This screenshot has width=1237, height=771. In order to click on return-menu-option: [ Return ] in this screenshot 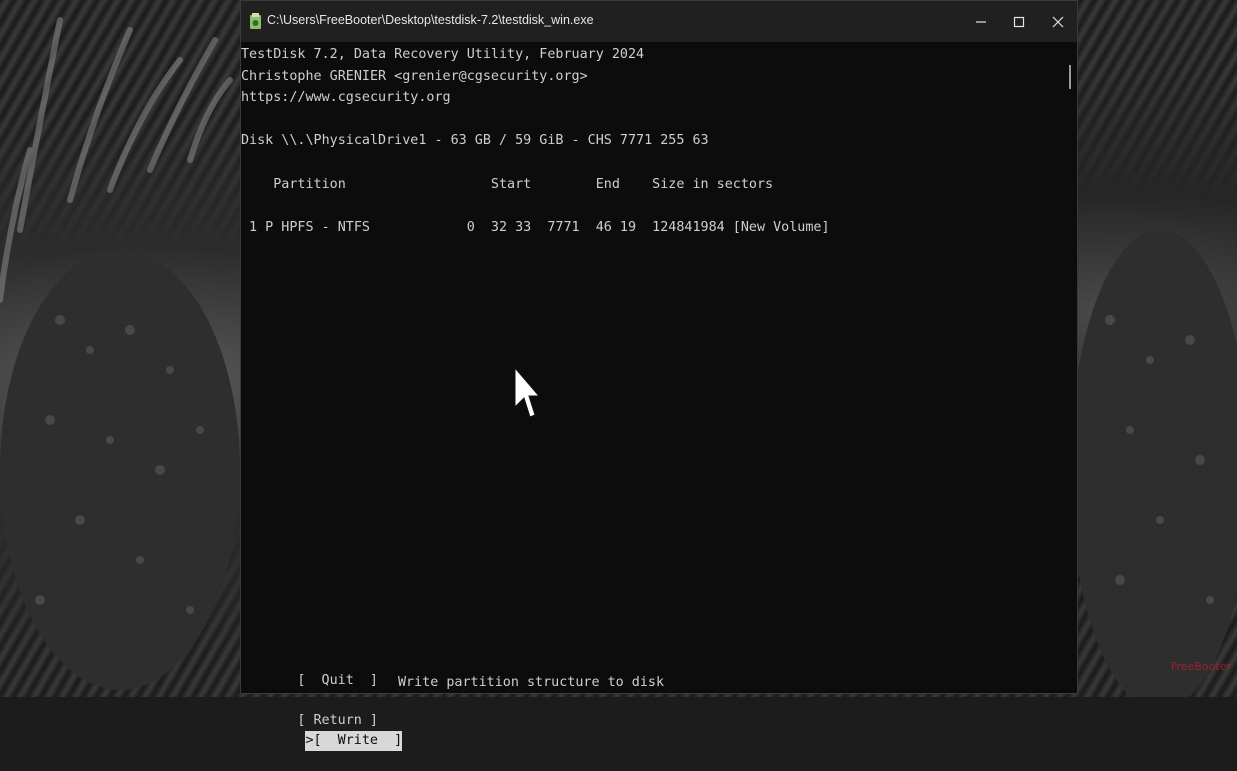, I will do `click(337, 721)`.